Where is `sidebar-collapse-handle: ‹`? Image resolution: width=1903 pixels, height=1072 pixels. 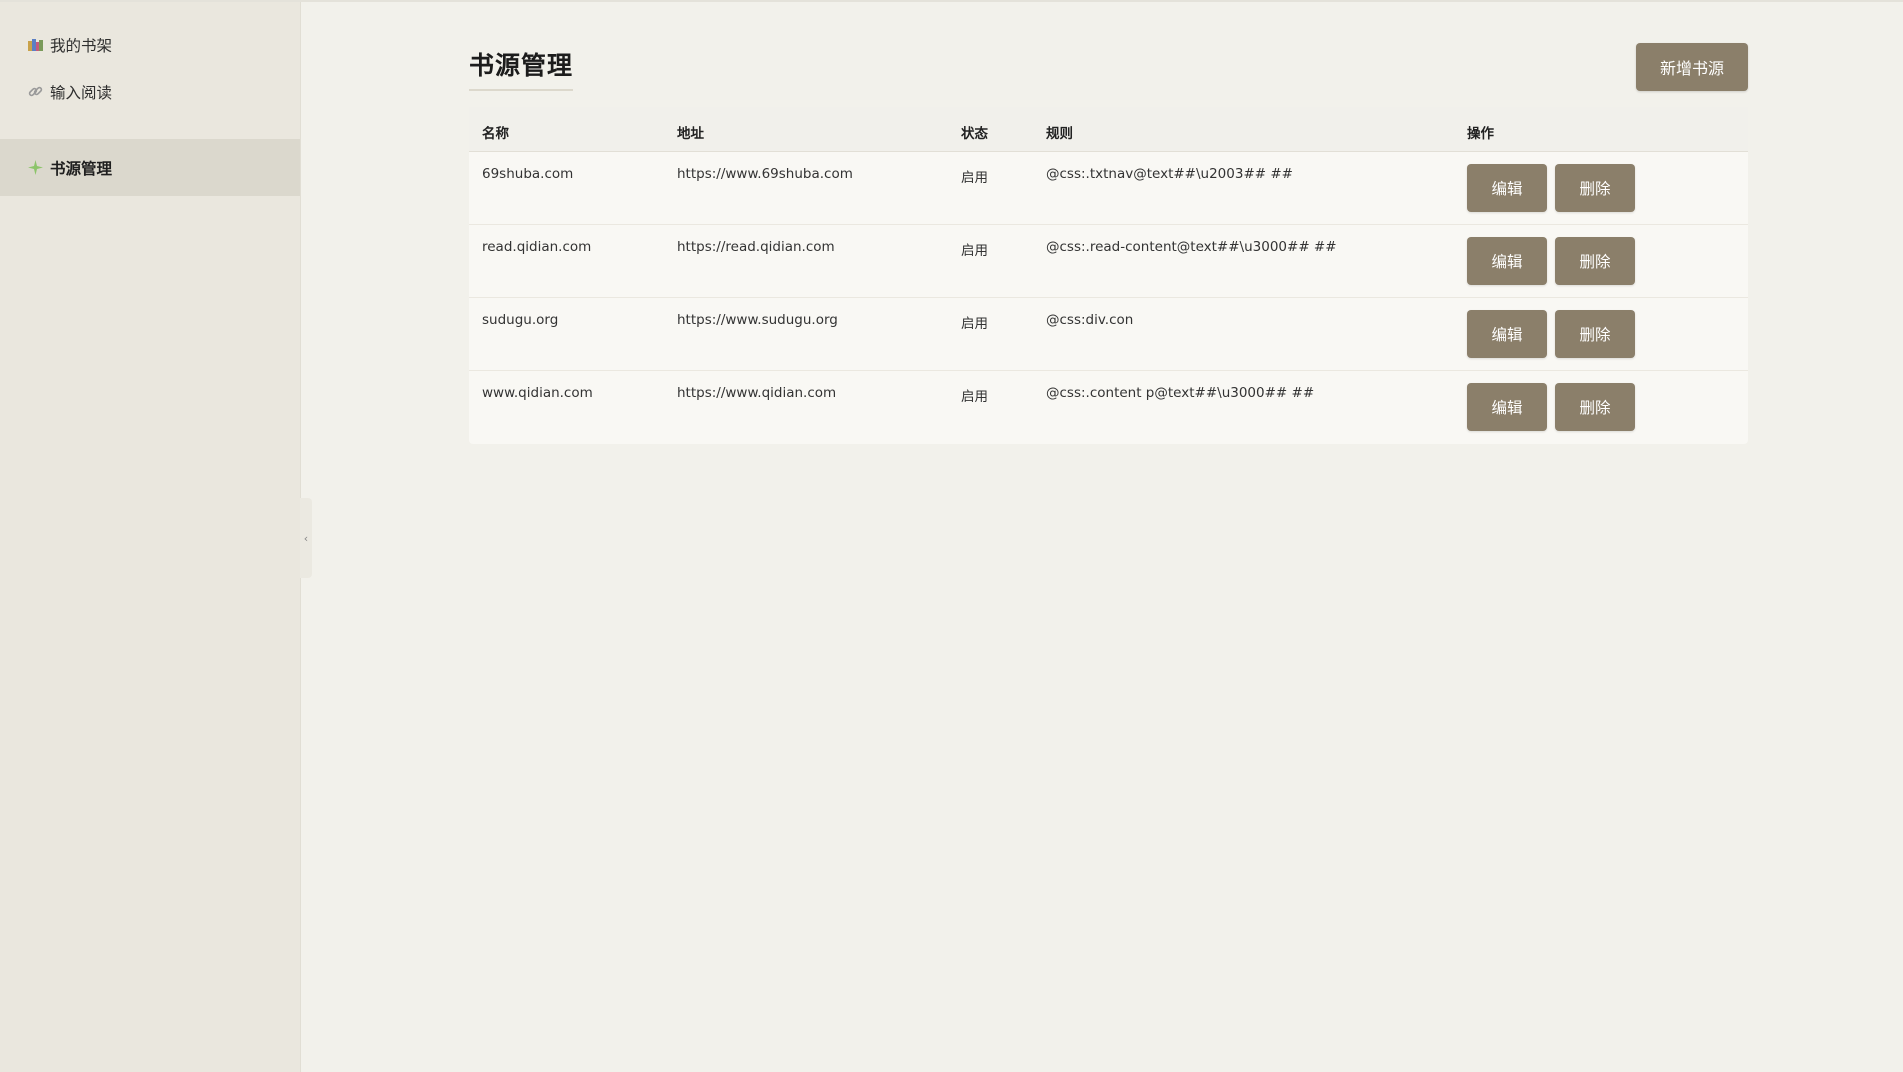
sidebar-collapse-handle: ‹ is located at coordinates (306, 538).